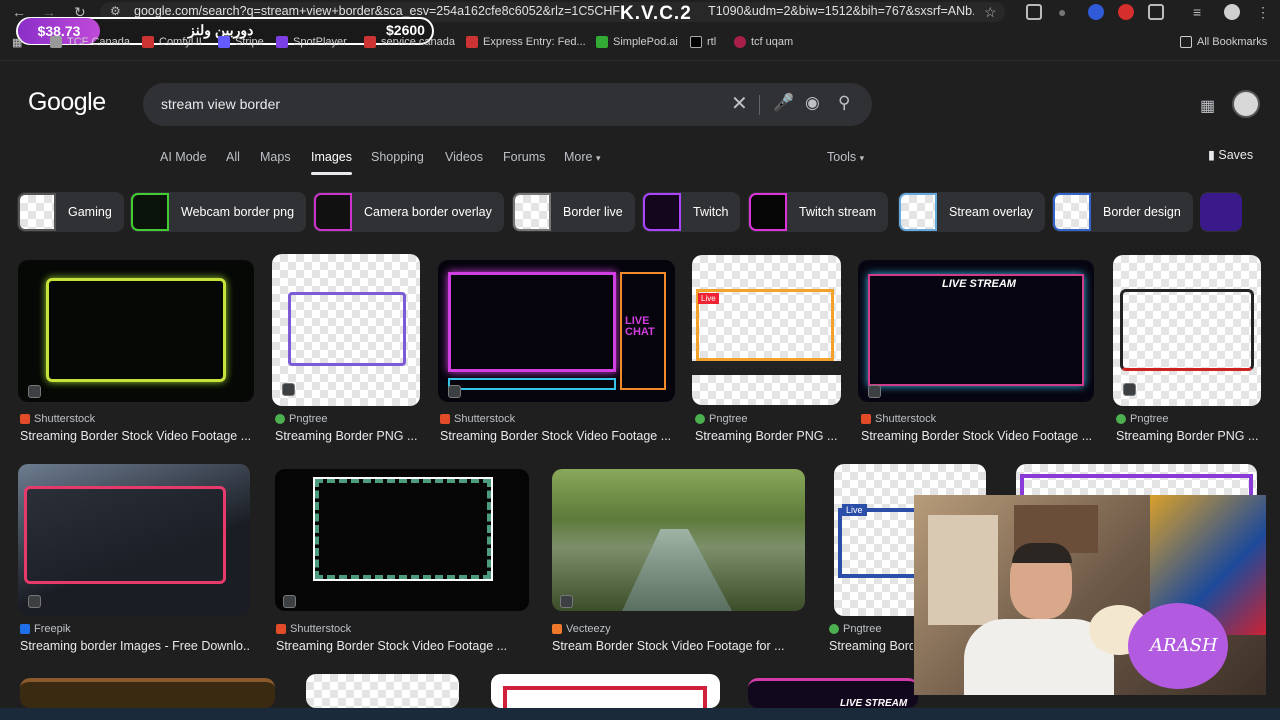 This screenshot has width=1280, height=720. Describe the element at coordinates (640, 60) in the screenshot. I see `divider` at that location.